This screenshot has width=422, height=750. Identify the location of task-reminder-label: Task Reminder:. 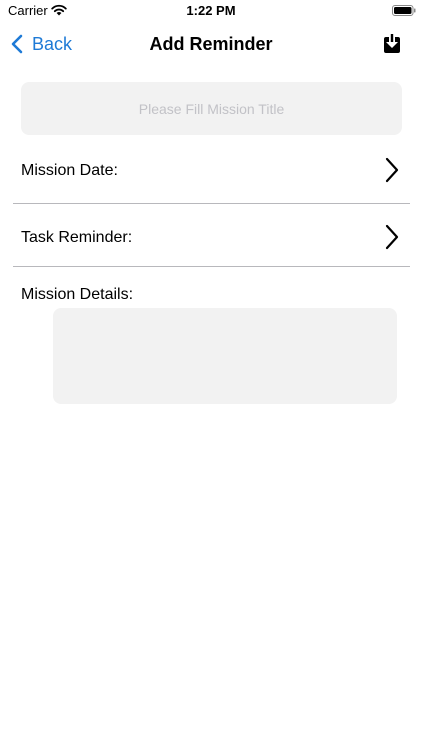
(77, 237).